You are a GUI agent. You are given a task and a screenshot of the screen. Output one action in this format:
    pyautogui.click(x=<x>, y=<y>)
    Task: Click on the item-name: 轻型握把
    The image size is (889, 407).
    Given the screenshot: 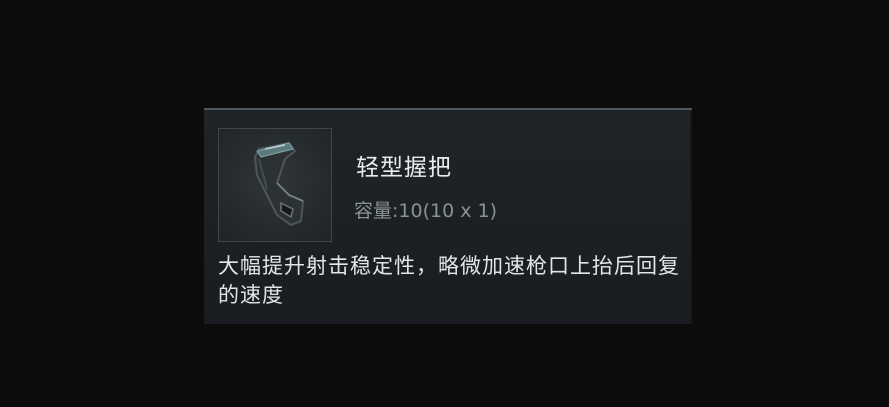 What is the action you would take?
    pyautogui.click(x=404, y=168)
    